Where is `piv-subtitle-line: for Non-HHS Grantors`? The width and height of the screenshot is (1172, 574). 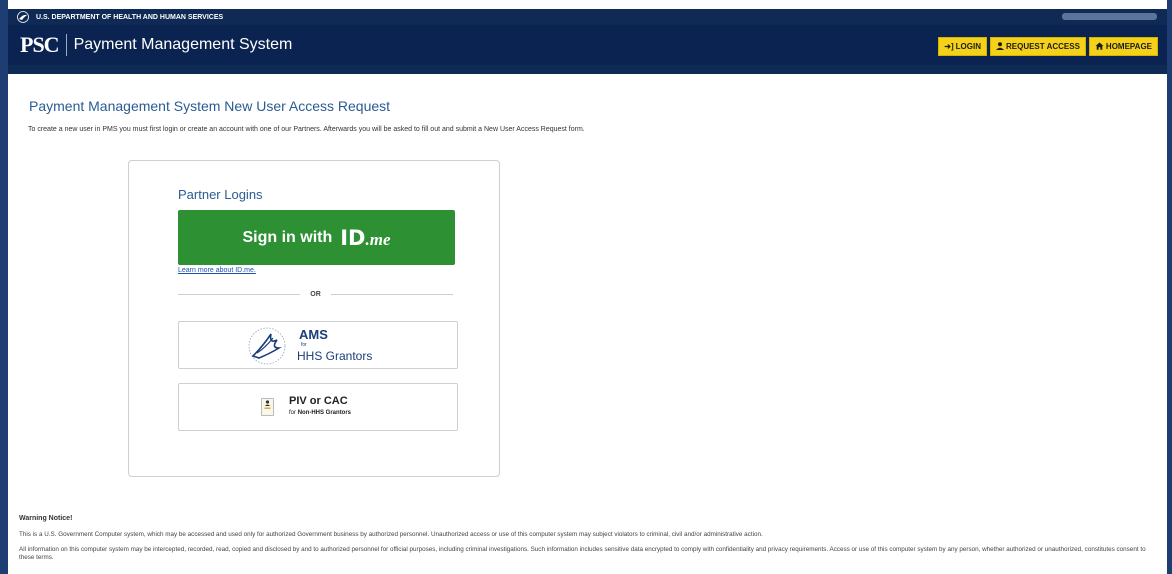
piv-subtitle-line: for Non-HHS Grantors is located at coordinates (320, 413).